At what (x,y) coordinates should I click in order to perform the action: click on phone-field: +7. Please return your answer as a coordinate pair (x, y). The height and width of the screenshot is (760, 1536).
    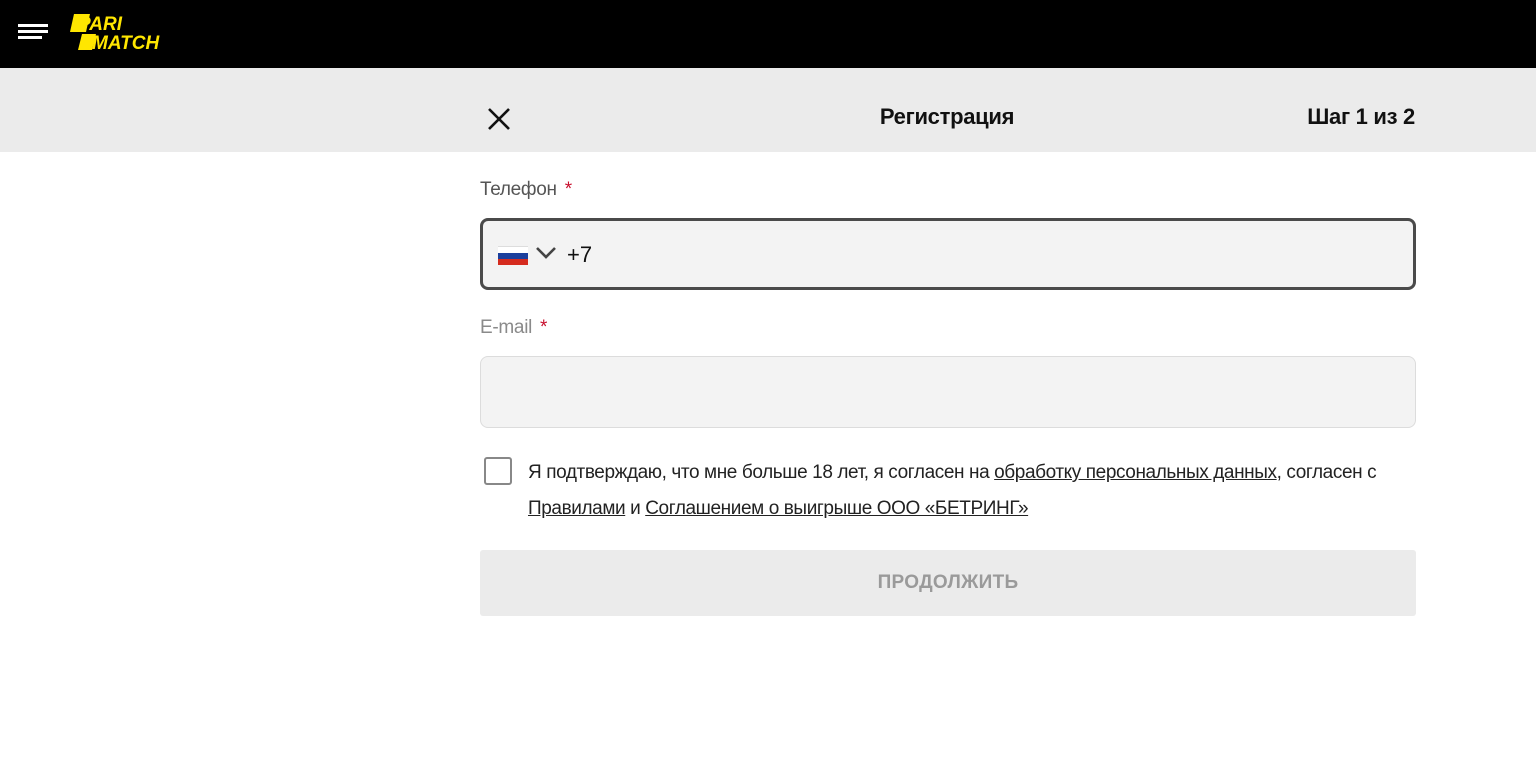
    Looking at the image, I should click on (948, 254).